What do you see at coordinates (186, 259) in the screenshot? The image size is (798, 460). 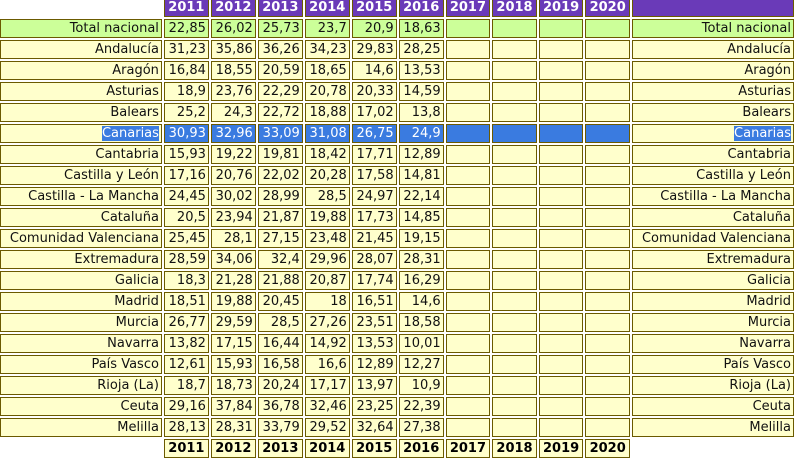 I see `value-cell: 28,59` at bounding box center [186, 259].